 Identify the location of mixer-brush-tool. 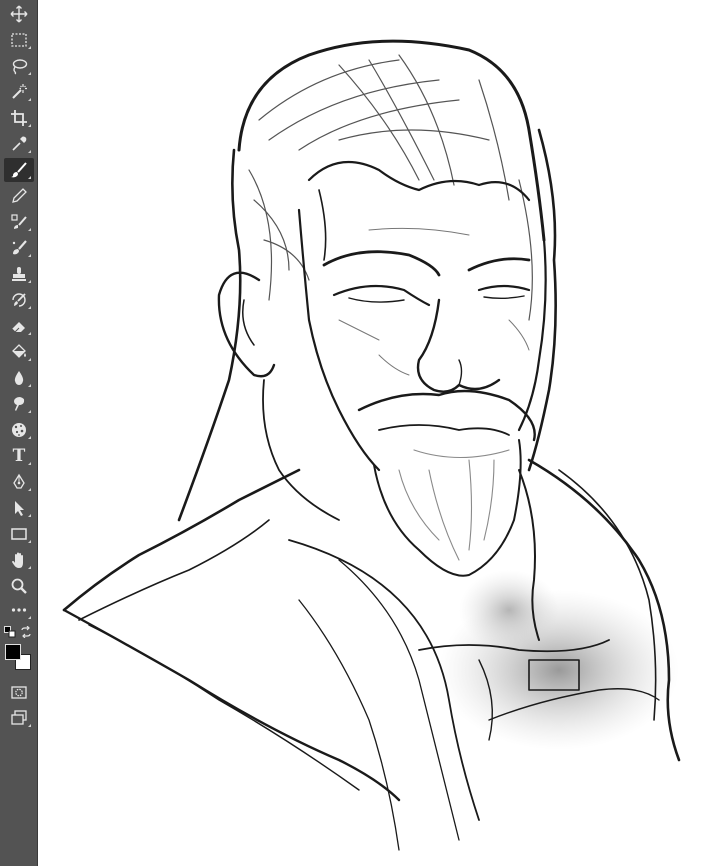
(19, 248).